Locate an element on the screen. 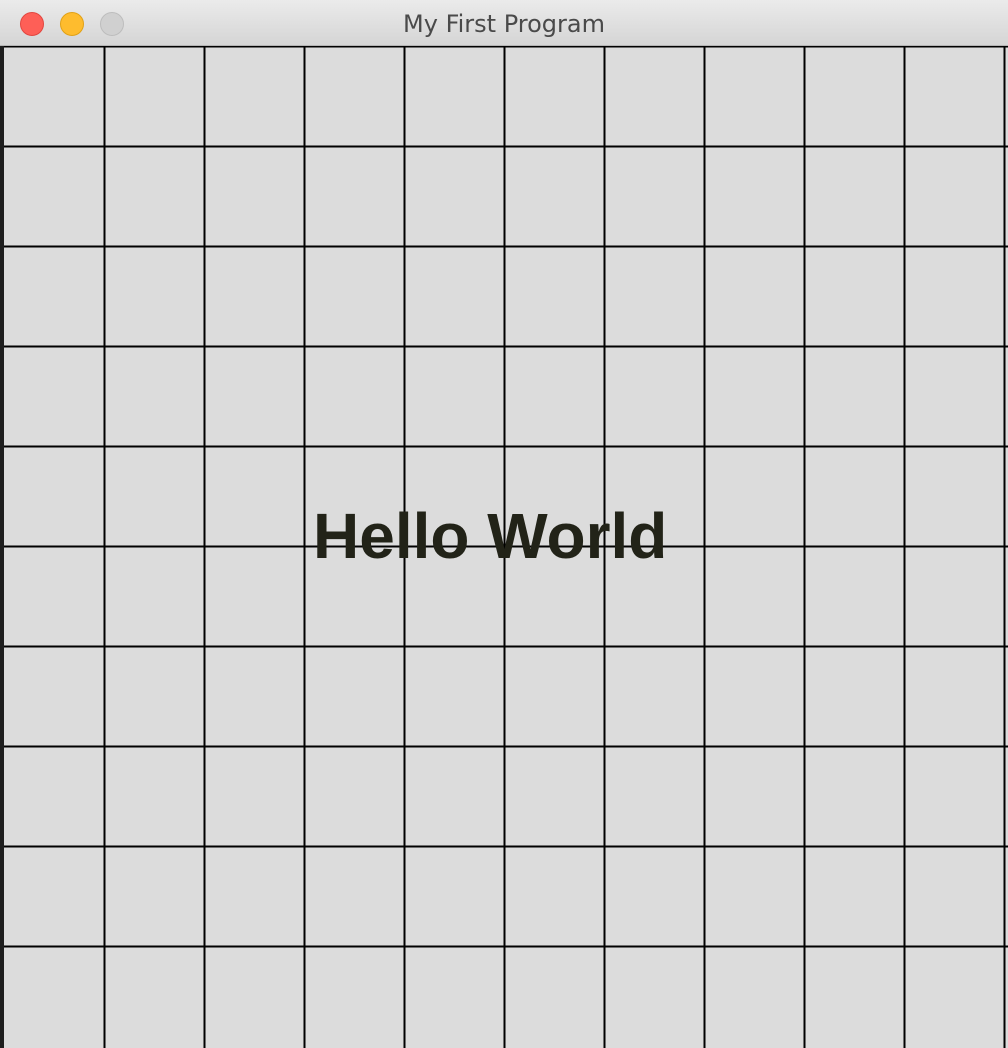 The width and height of the screenshot is (1008, 1048). title-bar: My First Program is located at coordinates (504, 23).